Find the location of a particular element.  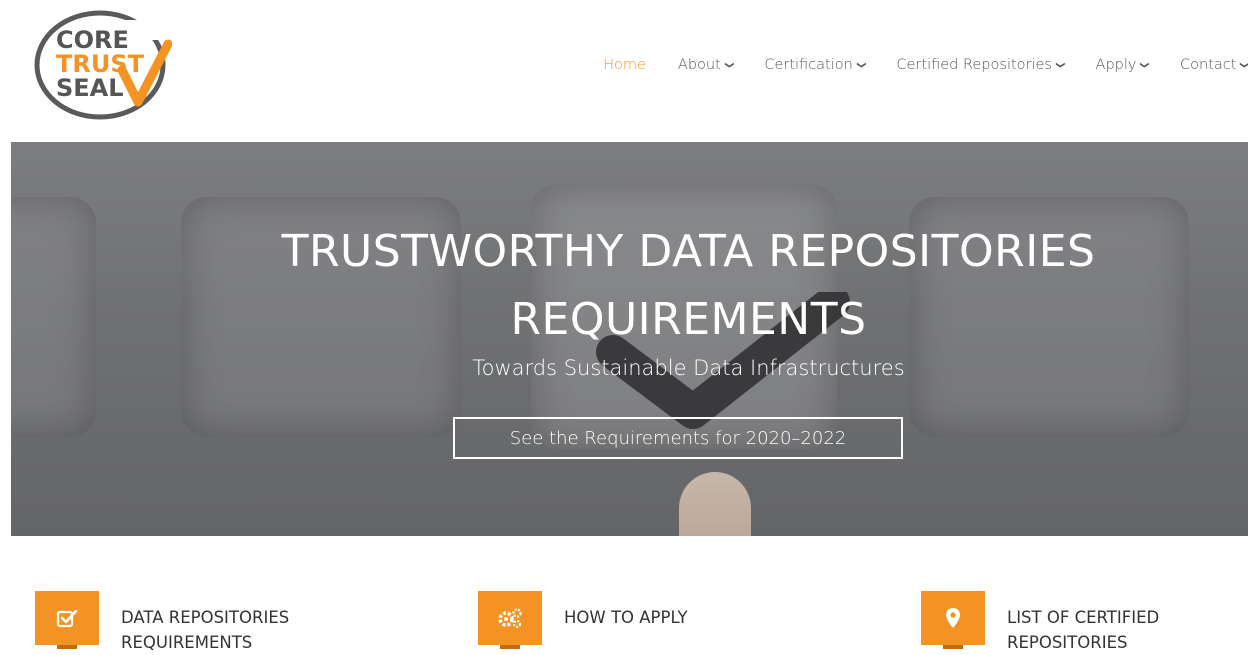

nav-label-certification: Certification is located at coordinates (808, 65).